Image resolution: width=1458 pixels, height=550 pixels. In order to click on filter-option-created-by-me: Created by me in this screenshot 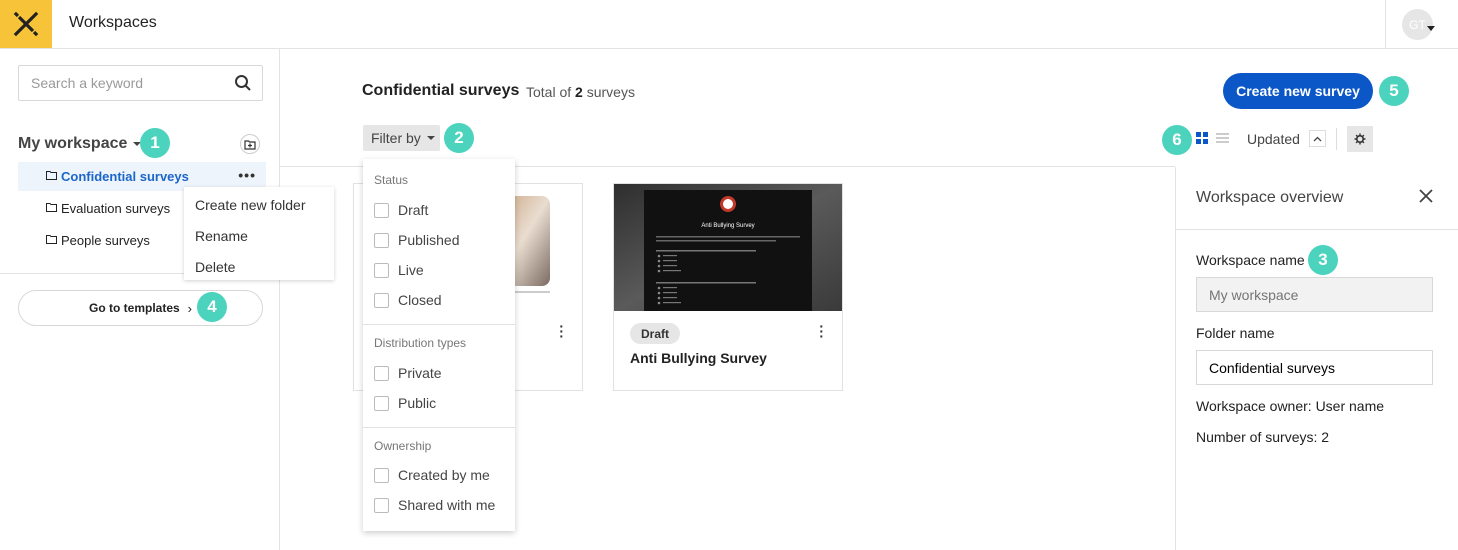, I will do `click(432, 475)`.